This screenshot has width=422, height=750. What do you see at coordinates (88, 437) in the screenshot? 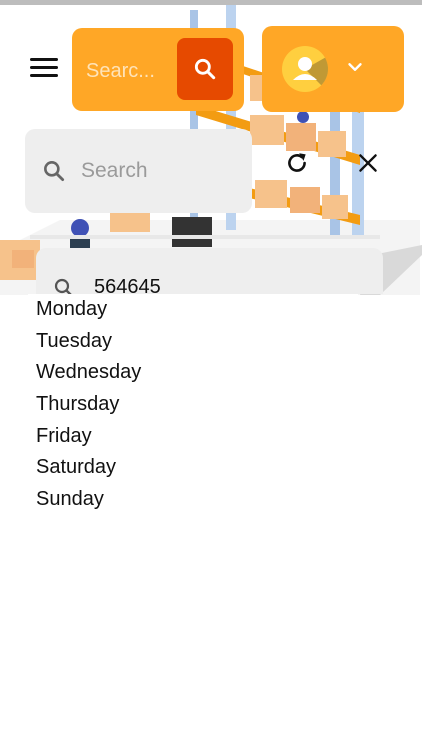
I see `list-item: Friday` at bounding box center [88, 437].